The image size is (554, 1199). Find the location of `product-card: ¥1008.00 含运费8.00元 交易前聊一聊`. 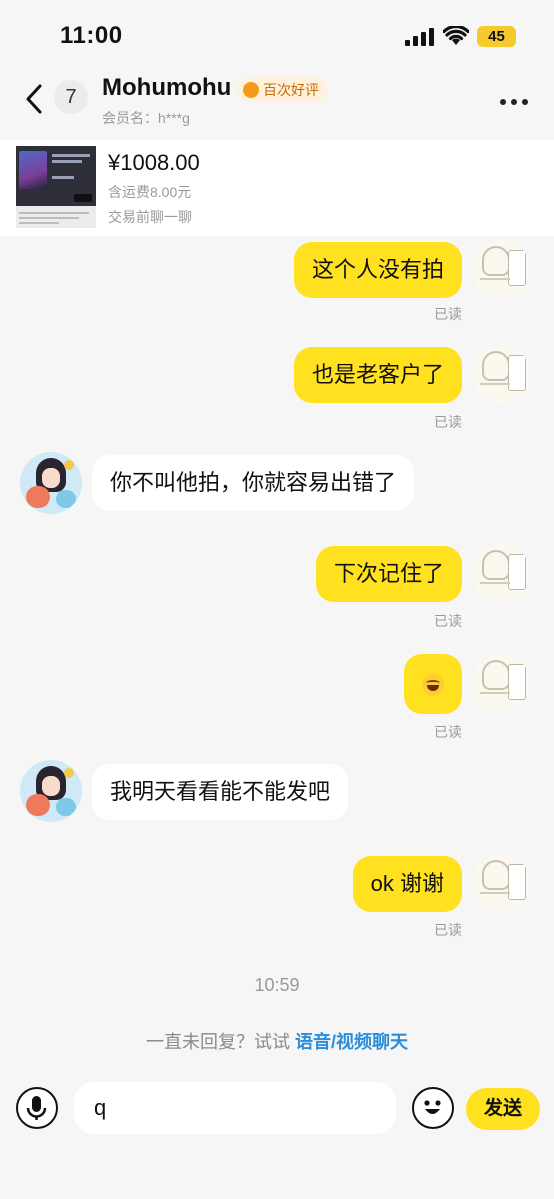

product-card: ¥1008.00 含运费8.00元 交易前聊一聊 is located at coordinates (277, 188).